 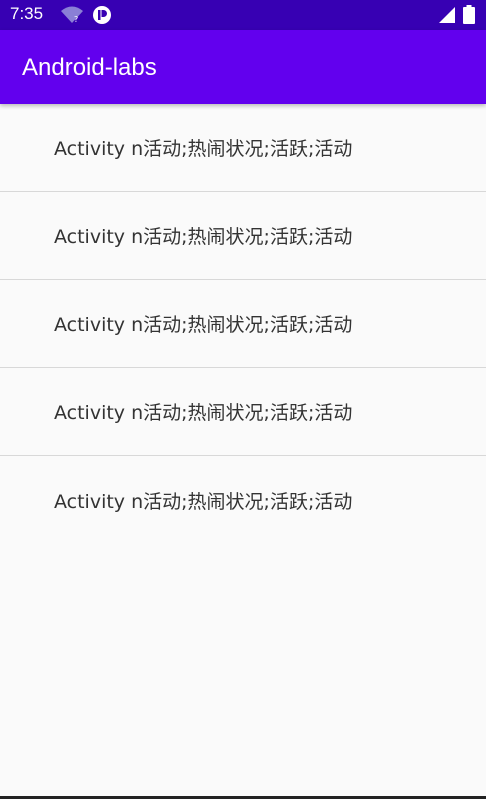 What do you see at coordinates (243, 67) in the screenshot?
I see `app-bar: Android-labs` at bounding box center [243, 67].